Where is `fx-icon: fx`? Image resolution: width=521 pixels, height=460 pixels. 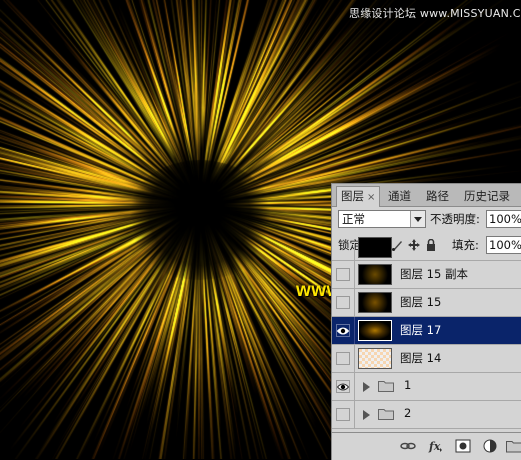
fx-icon: fx is located at coordinates (436, 446).